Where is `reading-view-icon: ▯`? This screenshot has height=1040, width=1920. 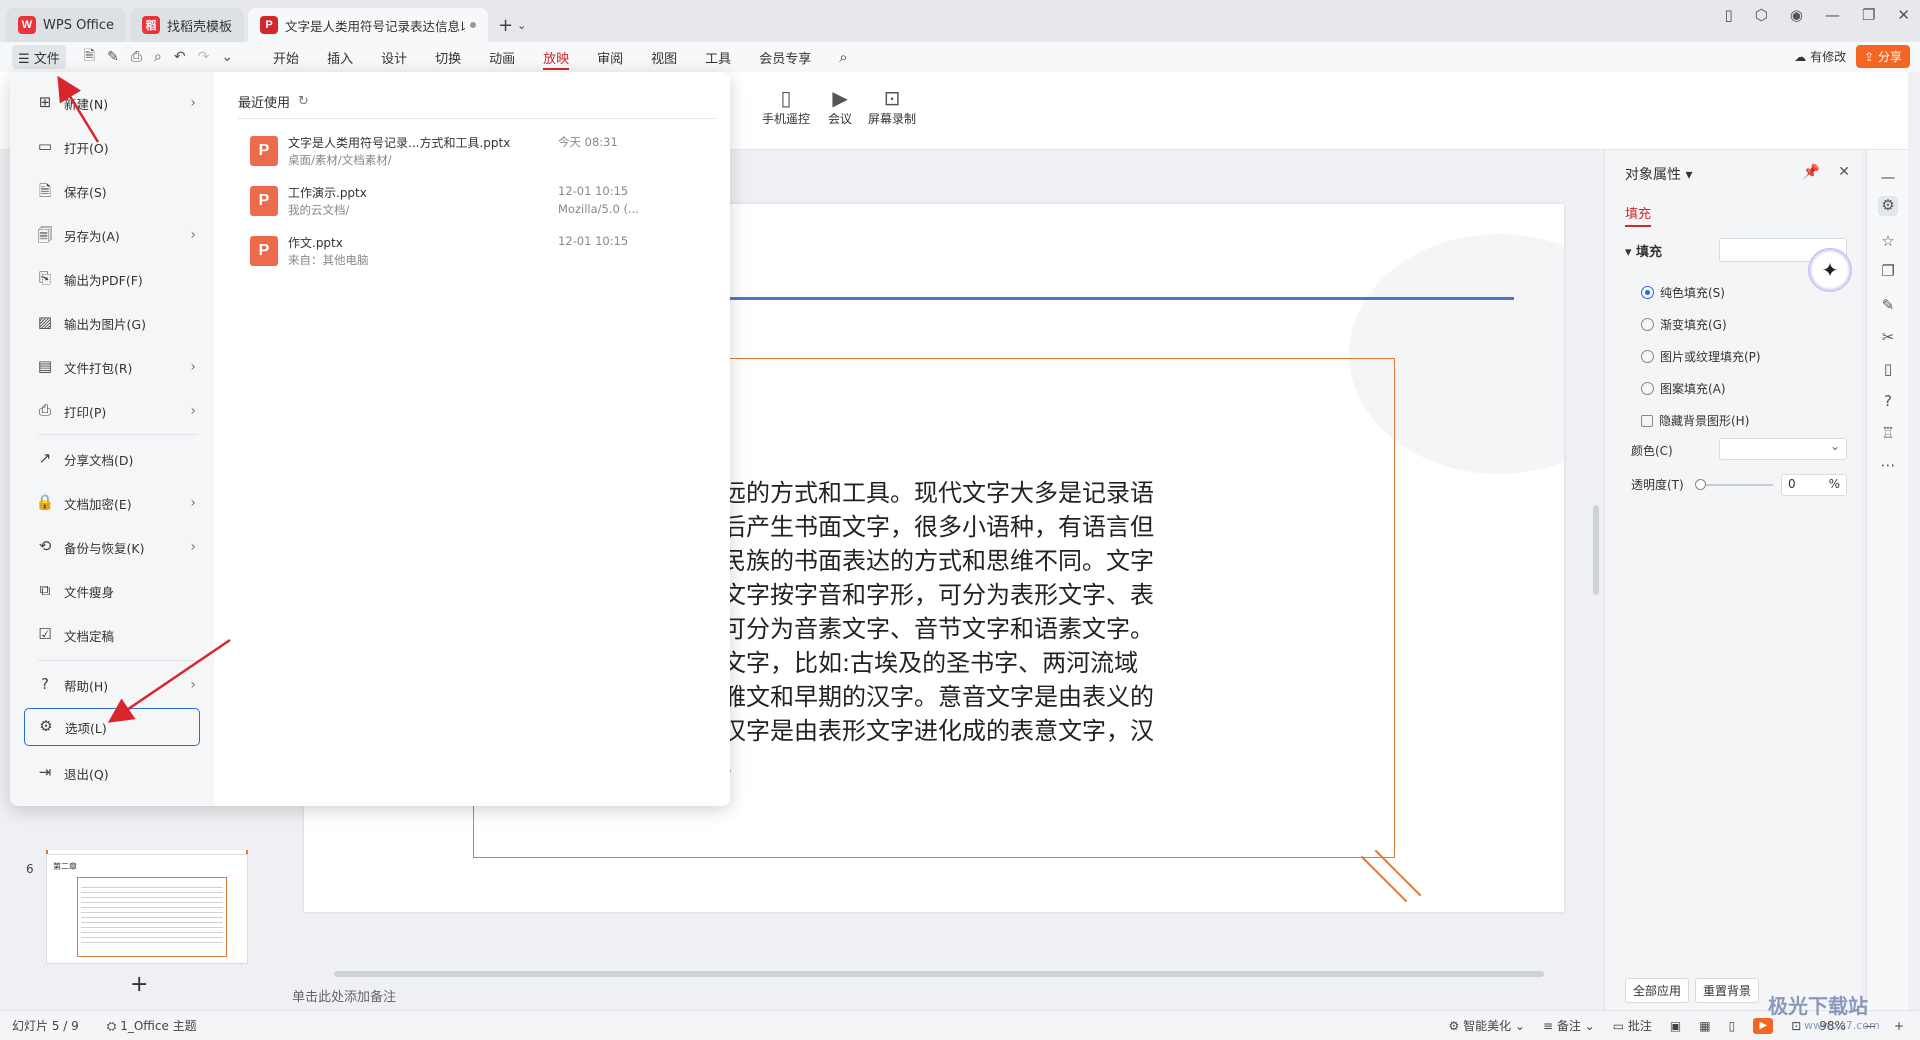 reading-view-icon: ▯ is located at coordinates (1732, 1026).